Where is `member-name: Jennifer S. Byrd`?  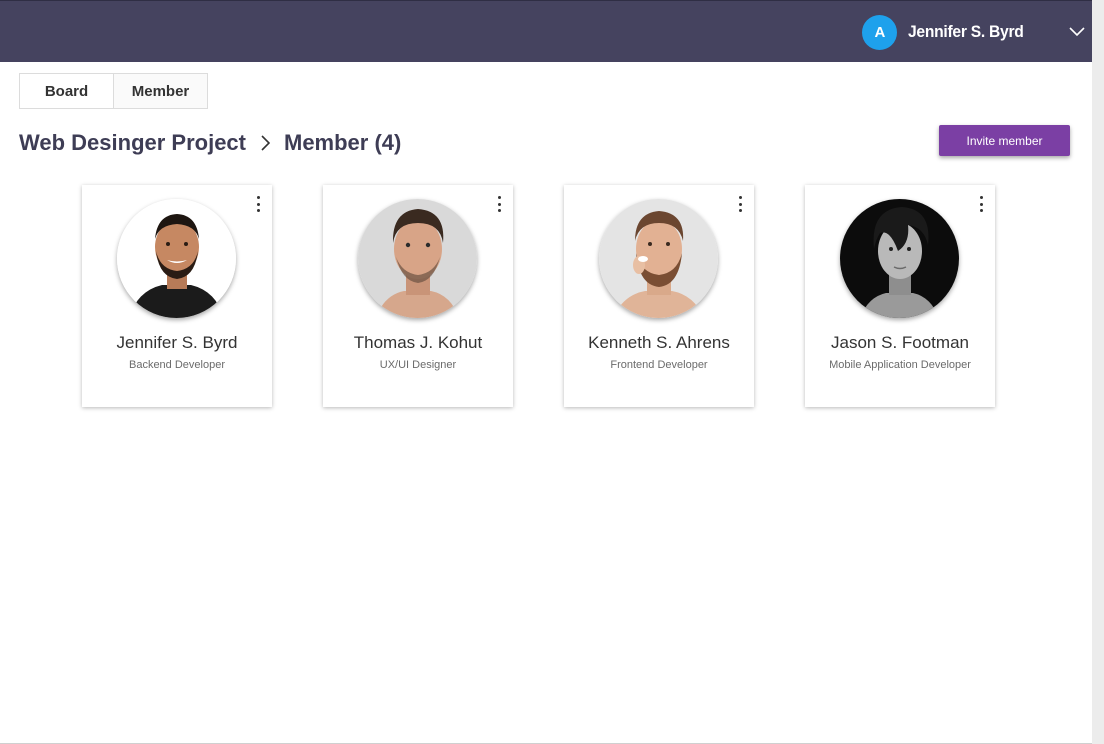
member-name: Jennifer S. Byrd is located at coordinates (177, 342).